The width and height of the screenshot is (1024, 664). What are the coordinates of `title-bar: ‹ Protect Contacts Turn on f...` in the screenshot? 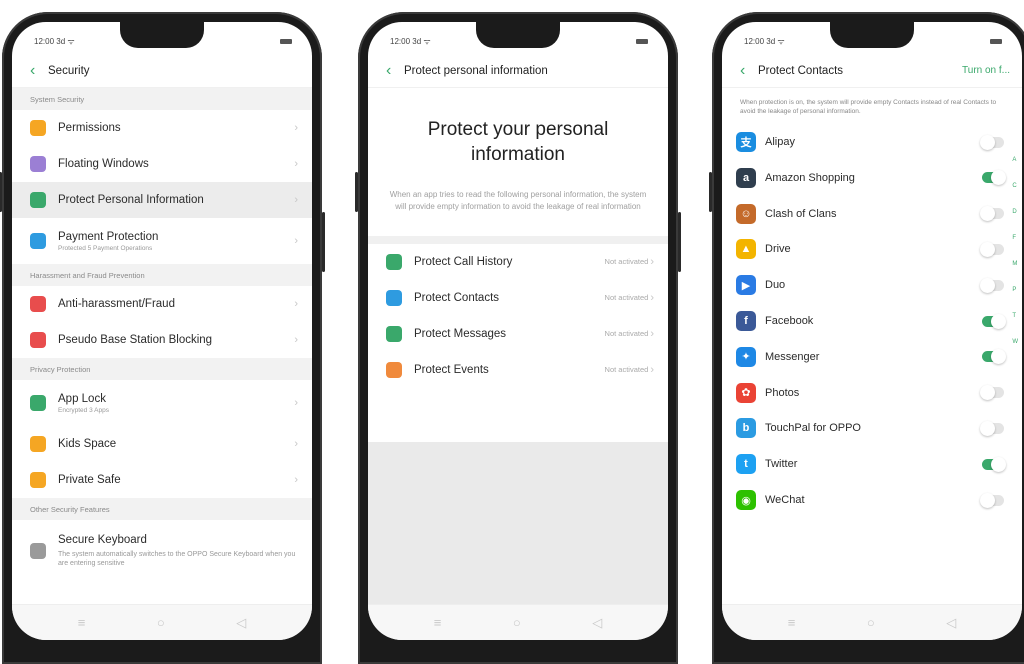 It's located at (872, 71).